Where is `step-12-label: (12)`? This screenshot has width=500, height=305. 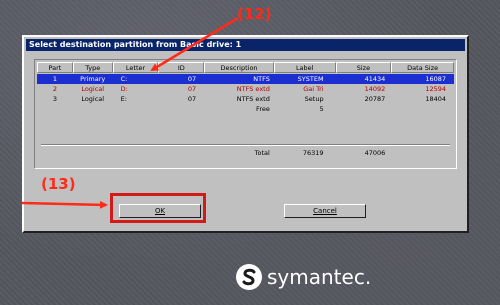 step-12-label: (12) is located at coordinates (254, 14).